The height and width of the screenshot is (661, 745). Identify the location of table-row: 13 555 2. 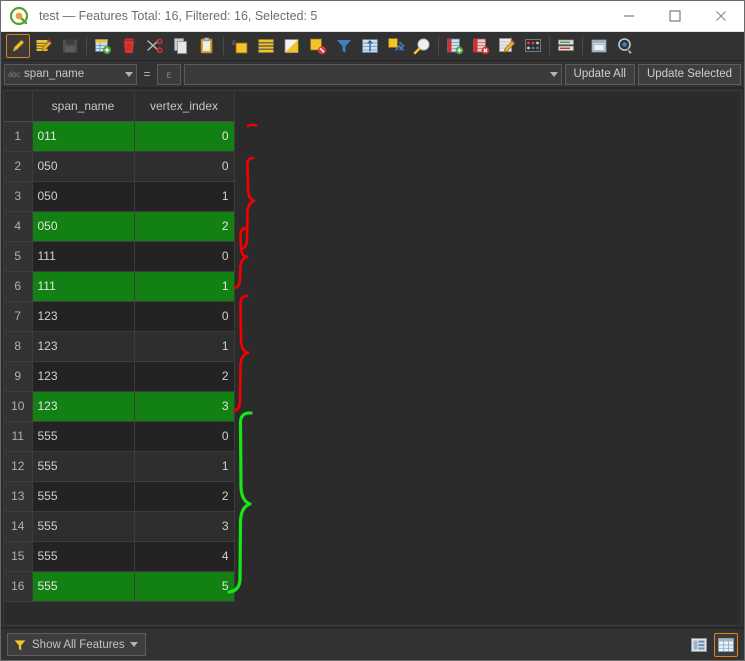
(119, 496).